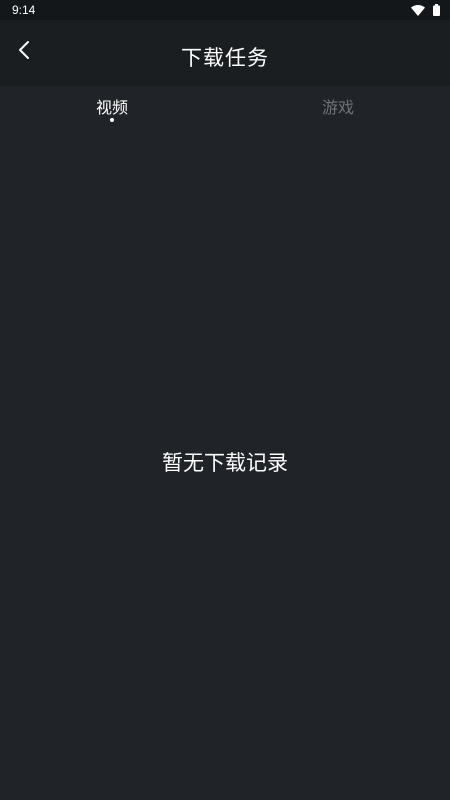 Image resolution: width=450 pixels, height=800 pixels. What do you see at coordinates (24, 10) in the screenshot?
I see `status-time: 9:14` at bounding box center [24, 10].